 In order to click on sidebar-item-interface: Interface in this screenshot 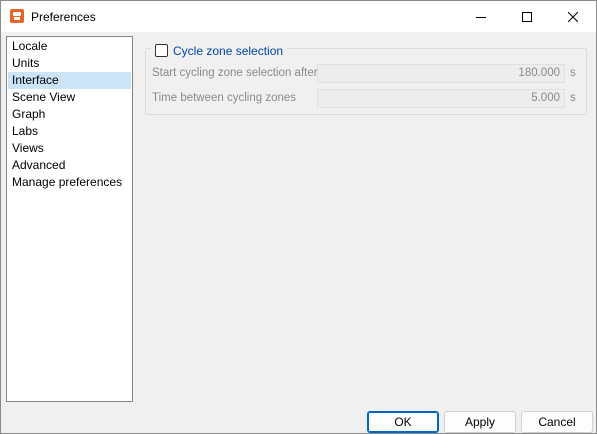, I will do `click(69, 80)`.